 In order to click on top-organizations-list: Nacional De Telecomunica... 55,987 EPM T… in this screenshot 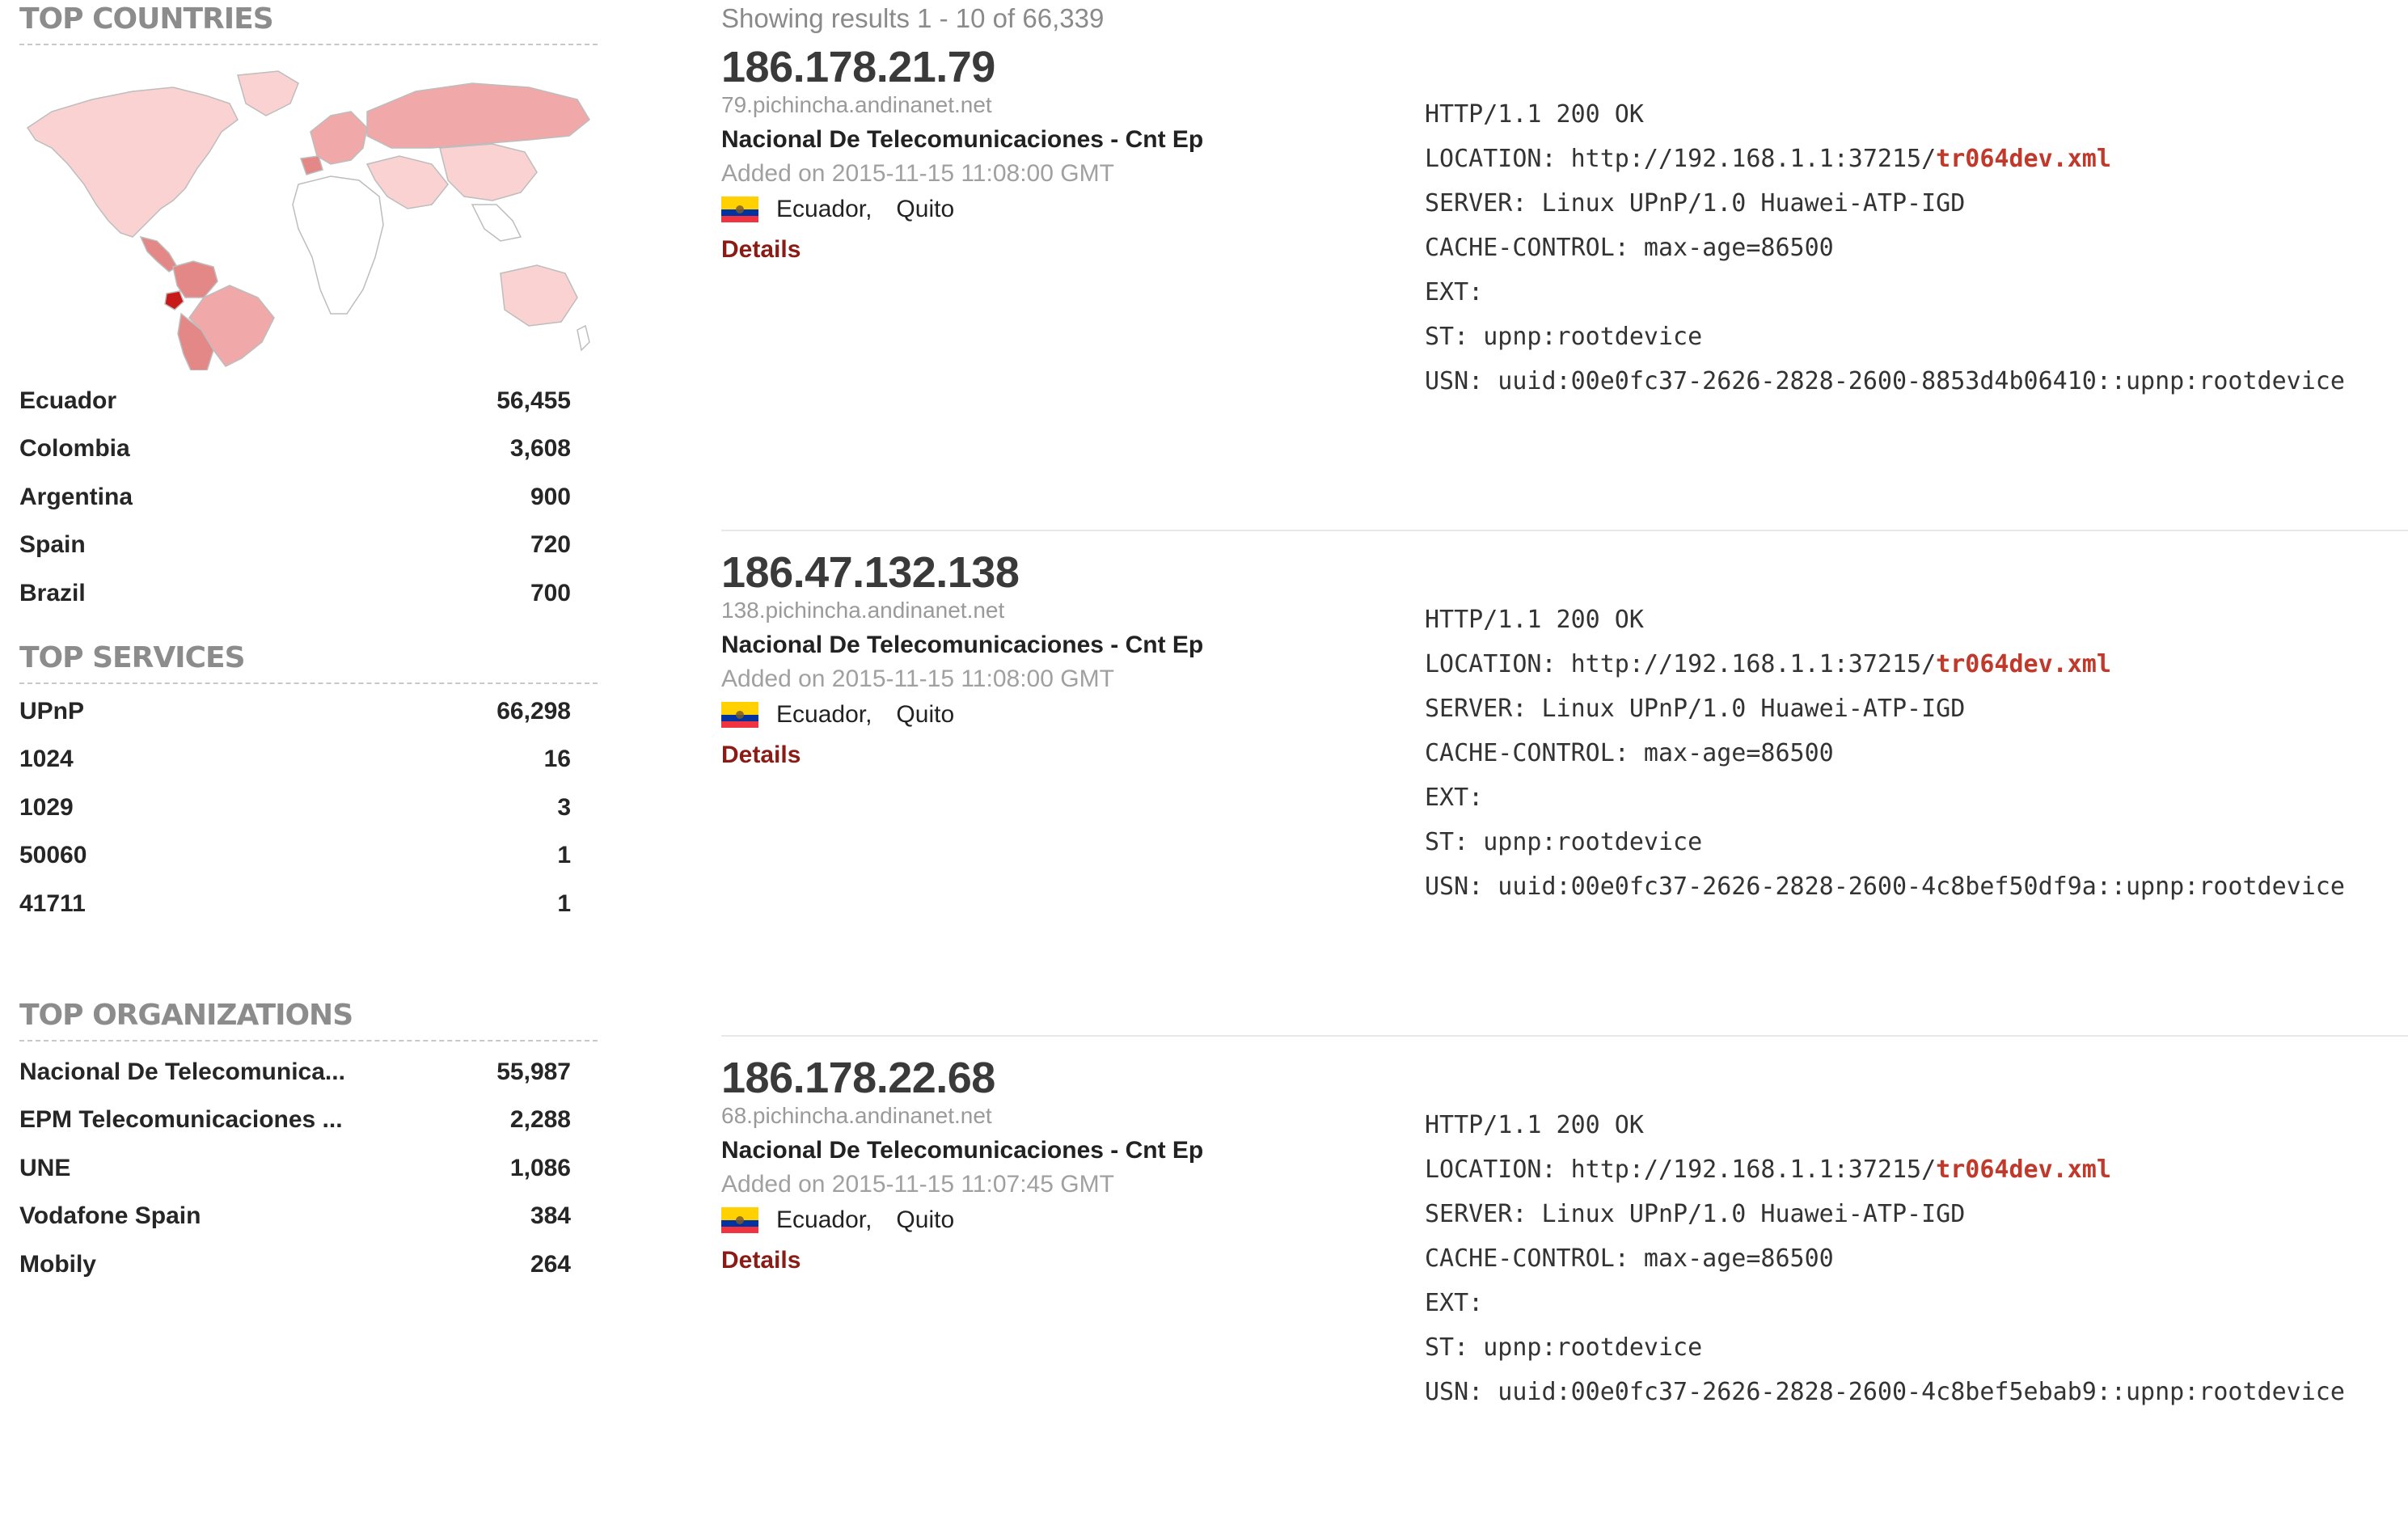, I will do `click(295, 1168)`.